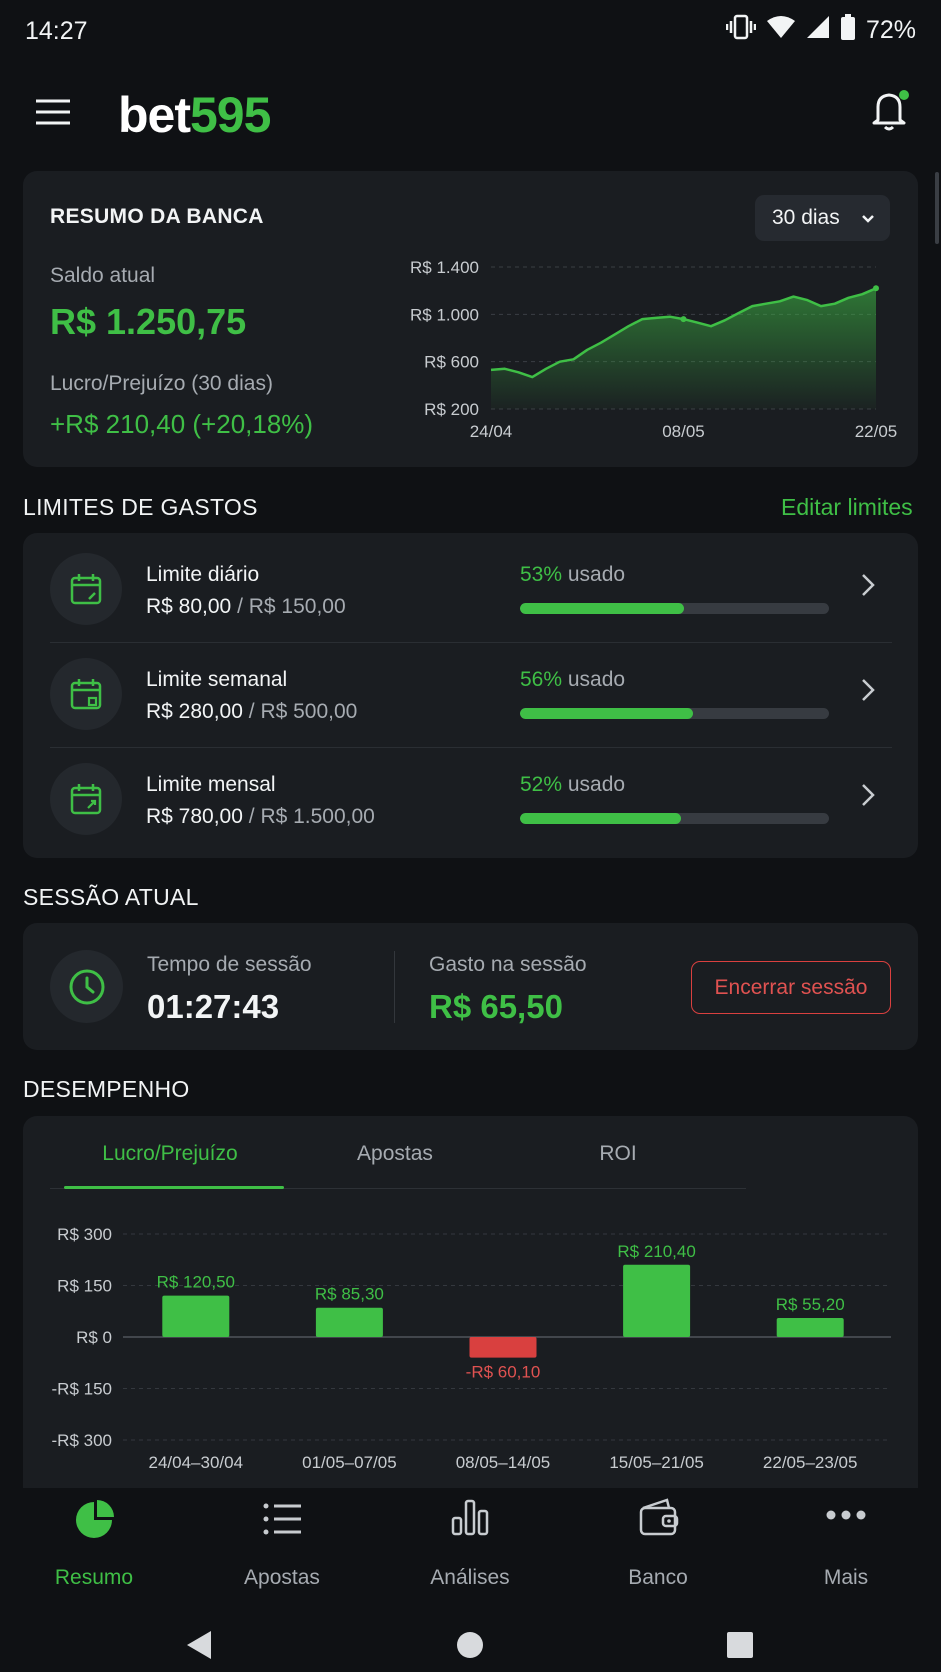  I want to click on divider, so click(394, 987).